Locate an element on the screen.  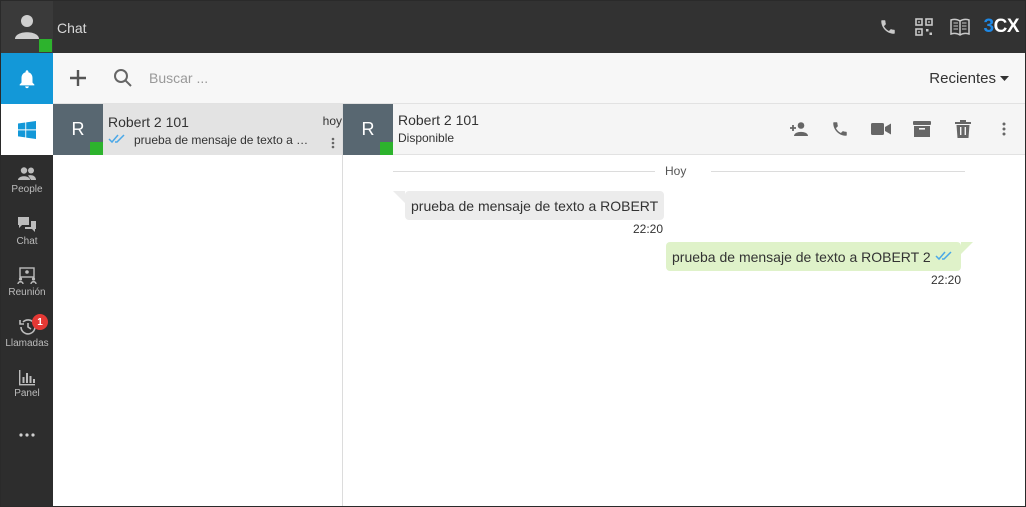
brand-logo-part2: CX is located at coordinates (1006, 26).